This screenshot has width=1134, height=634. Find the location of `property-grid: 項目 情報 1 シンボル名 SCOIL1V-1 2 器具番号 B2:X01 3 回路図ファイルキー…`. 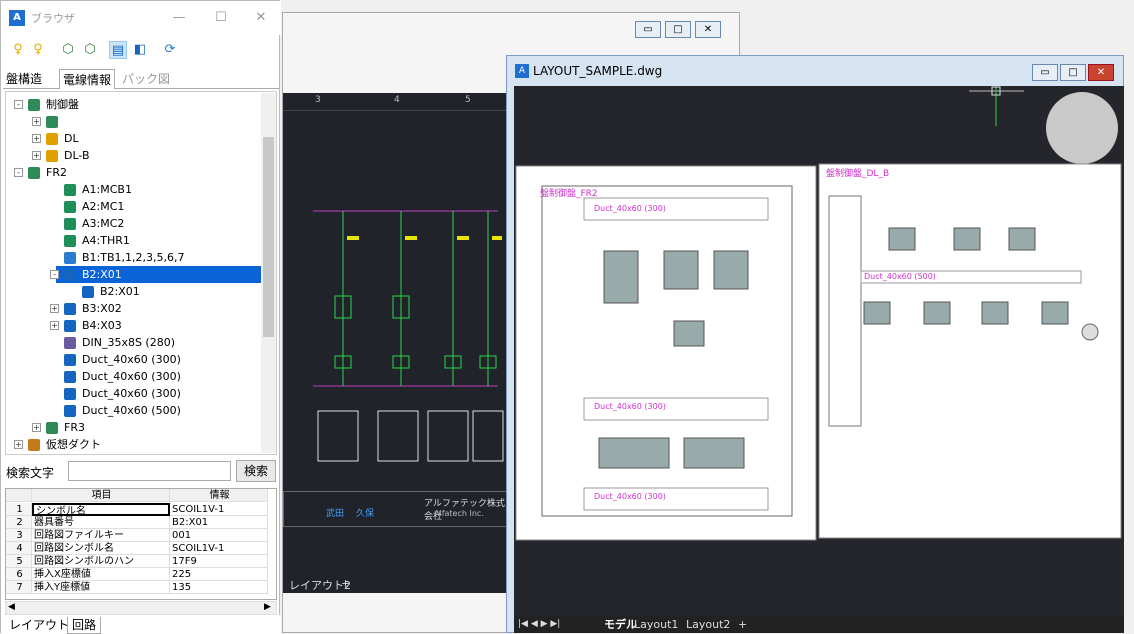

property-grid: 項目 情報 1 シンボル名 SCOIL1V-1 2 器具番号 B2:X01 3 回路図ファイルキー… is located at coordinates (141, 544).